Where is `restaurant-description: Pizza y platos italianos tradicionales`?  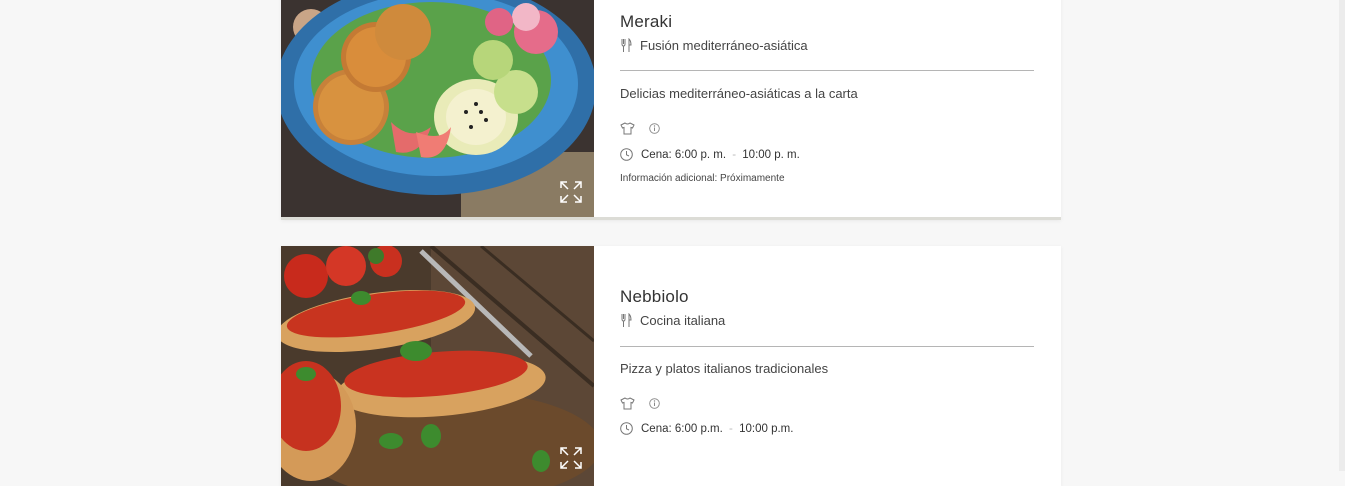 restaurant-description: Pizza y platos italianos tradicionales is located at coordinates (724, 368).